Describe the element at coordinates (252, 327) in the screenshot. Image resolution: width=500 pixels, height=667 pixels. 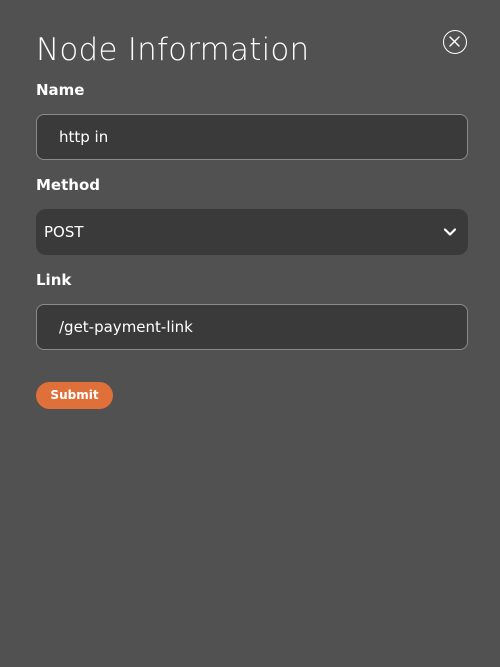
I see `link-input: /get-payment-link` at that location.